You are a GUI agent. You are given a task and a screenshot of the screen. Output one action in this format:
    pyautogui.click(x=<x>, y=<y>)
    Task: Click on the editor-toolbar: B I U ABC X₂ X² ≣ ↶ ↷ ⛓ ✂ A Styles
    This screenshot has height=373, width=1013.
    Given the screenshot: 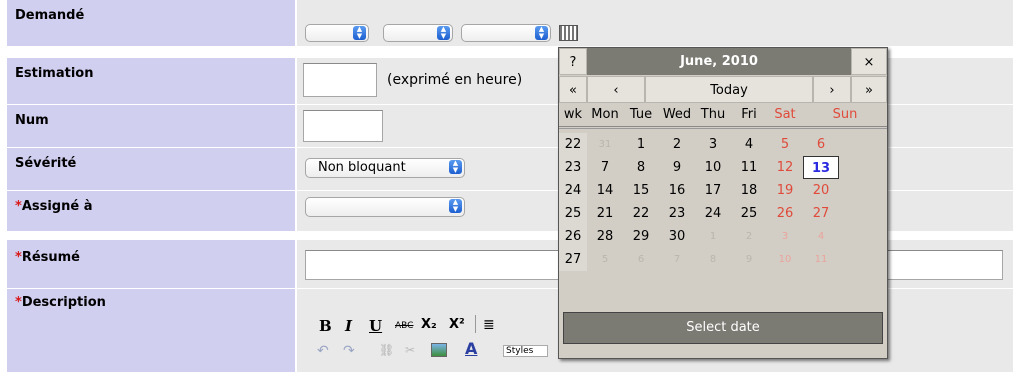 What is the action you would take?
    pyautogui.click(x=437, y=332)
    